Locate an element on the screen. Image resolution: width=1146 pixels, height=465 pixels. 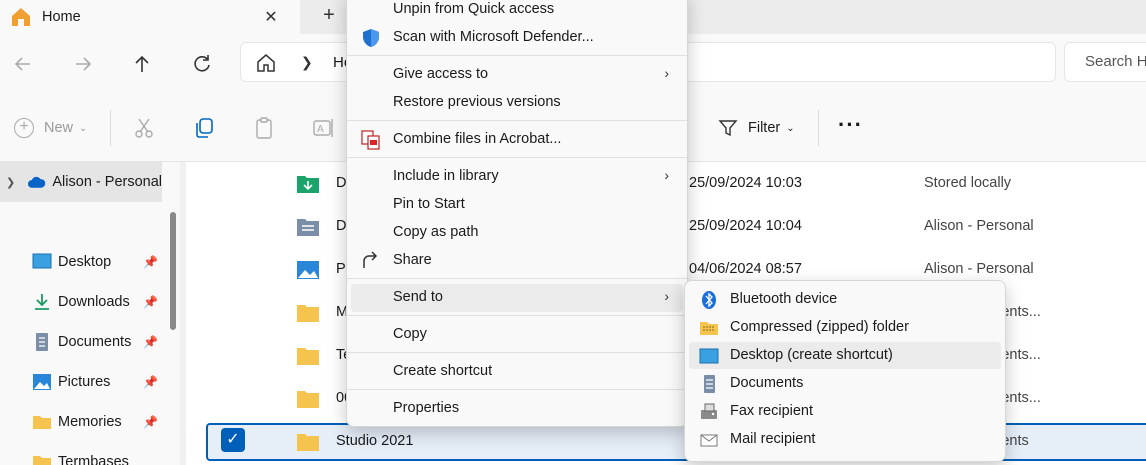
sidebar-item-label: Memories is located at coordinates (90, 422).